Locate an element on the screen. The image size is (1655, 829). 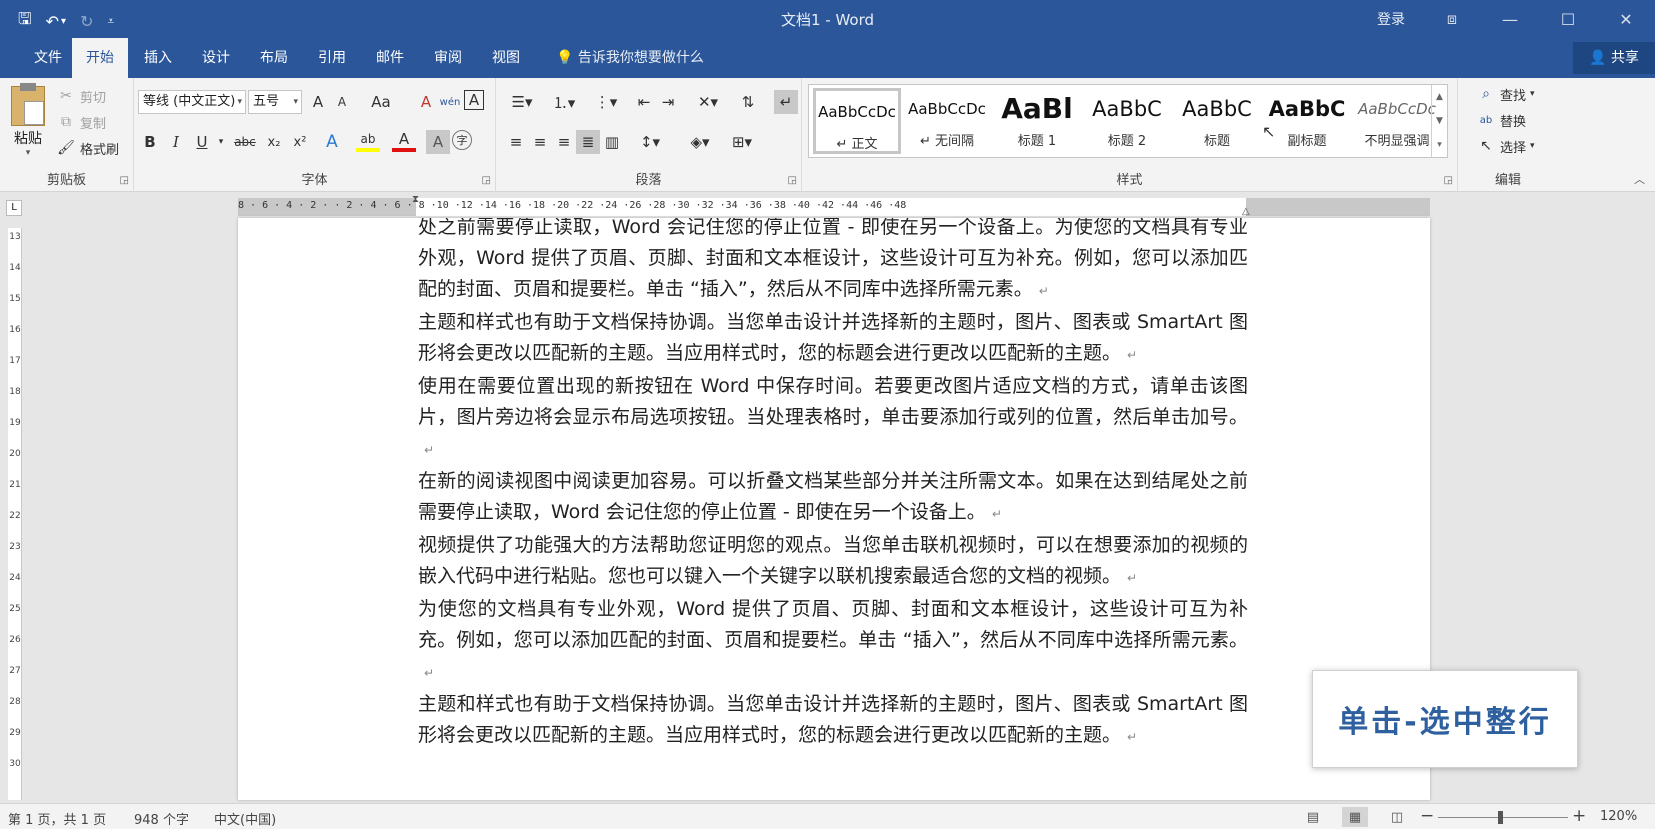
format-painter-button: 🖌 格式刷 is located at coordinates (87, 148).